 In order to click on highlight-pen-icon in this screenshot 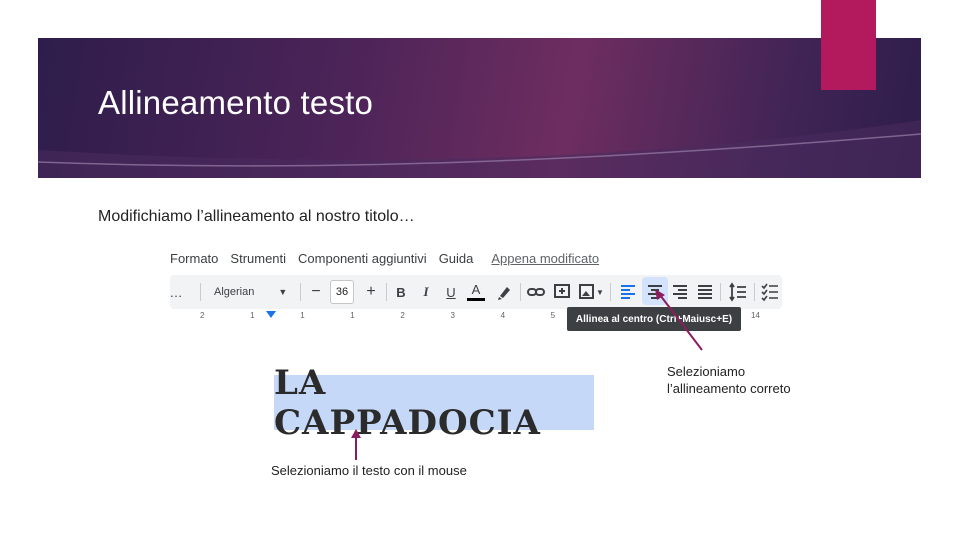, I will do `click(504, 292)`.